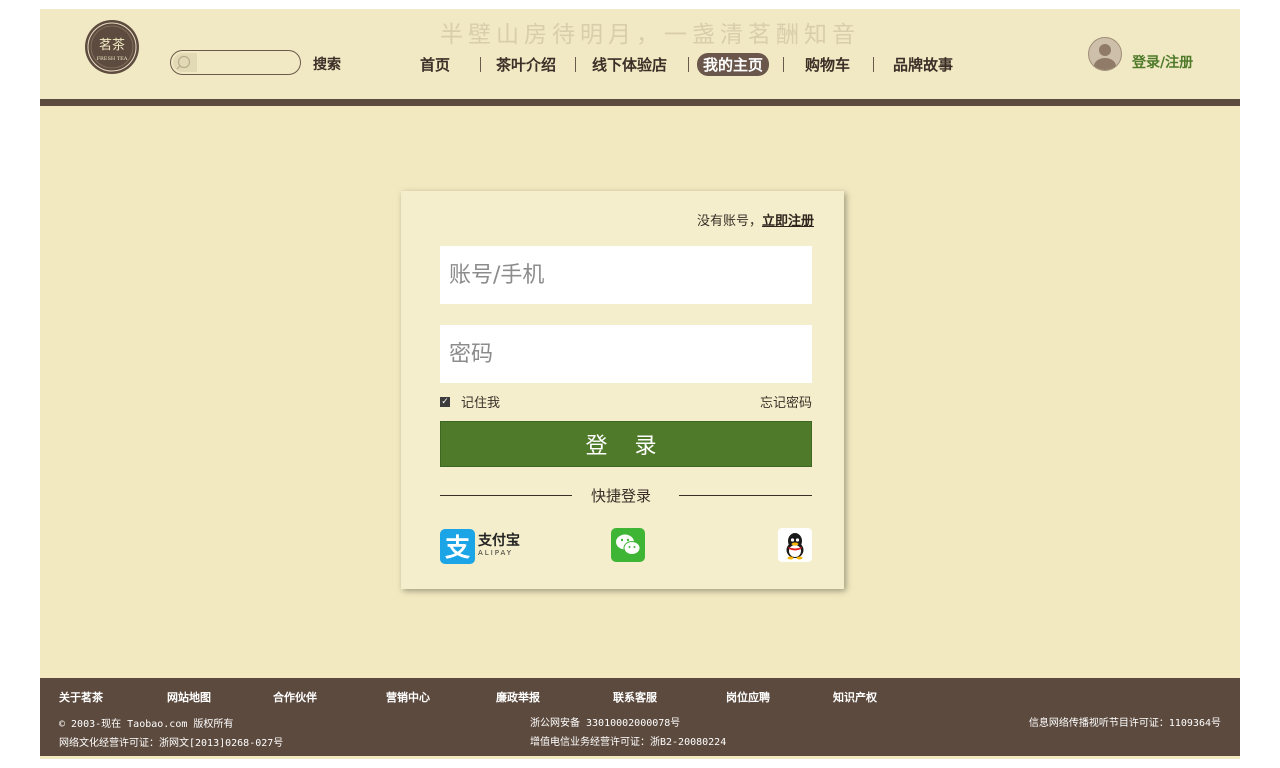 The height and width of the screenshot is (768, 1280). What do you see at coordinates (626, 444) in the screenshot?
I see `login-button: 登 录` at bounding box center [626, 444].